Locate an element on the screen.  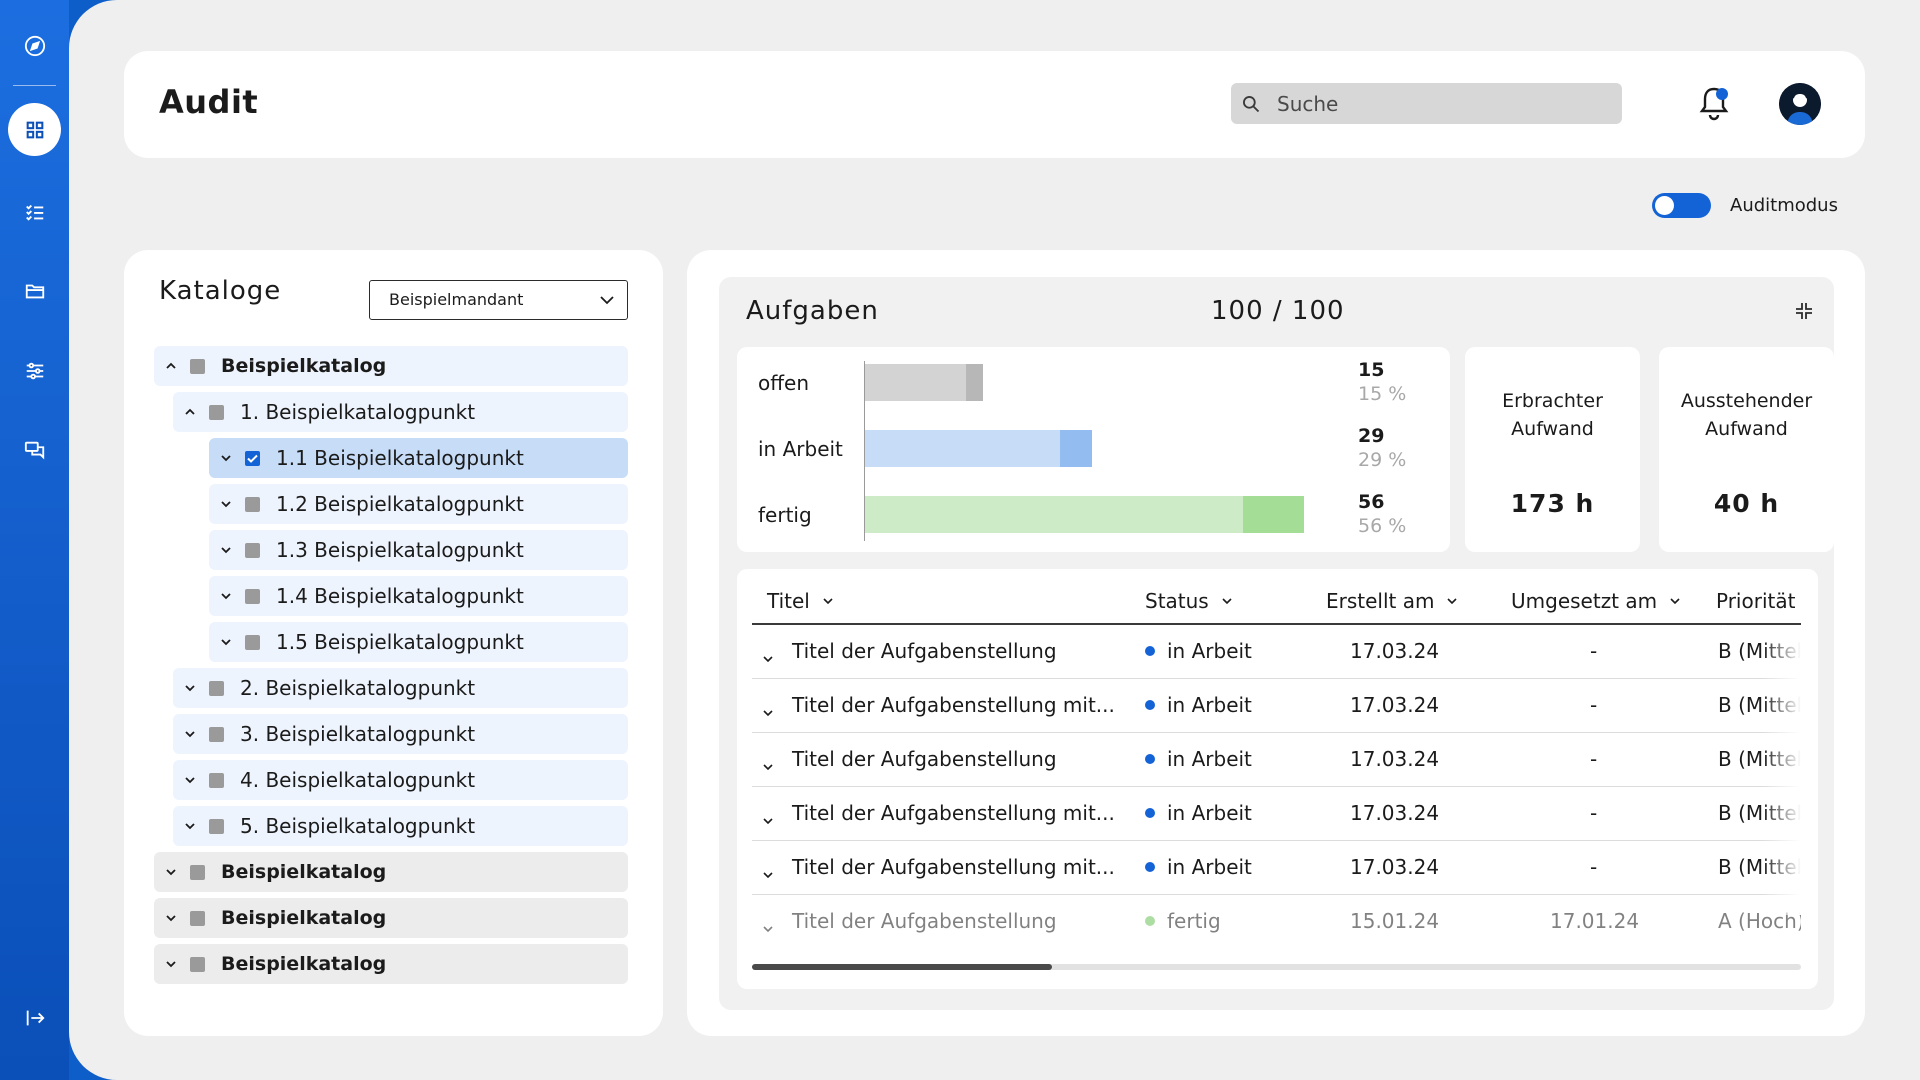
compass-icon is located at coordinates (34, 45).